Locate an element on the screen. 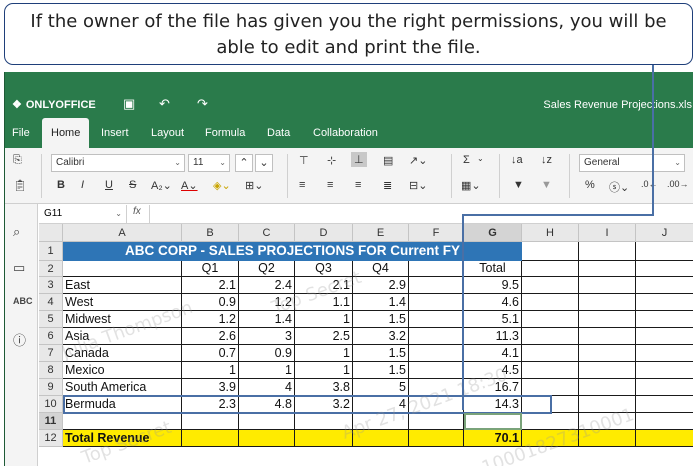 This screenshot has width=700, height=466. align-justify-icon: ≣ is located at coordinates (387, 185).